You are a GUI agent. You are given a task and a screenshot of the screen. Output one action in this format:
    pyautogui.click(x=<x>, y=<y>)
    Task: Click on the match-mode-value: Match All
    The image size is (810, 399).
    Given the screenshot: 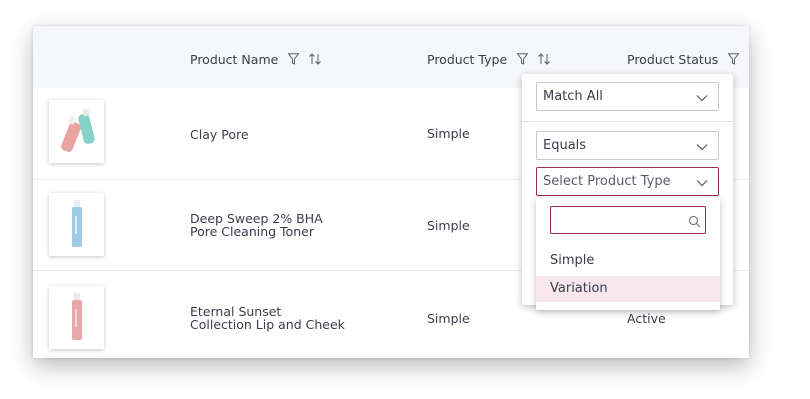 What is the action you would take?
    pyautogui.click(x=573, y=96)
    